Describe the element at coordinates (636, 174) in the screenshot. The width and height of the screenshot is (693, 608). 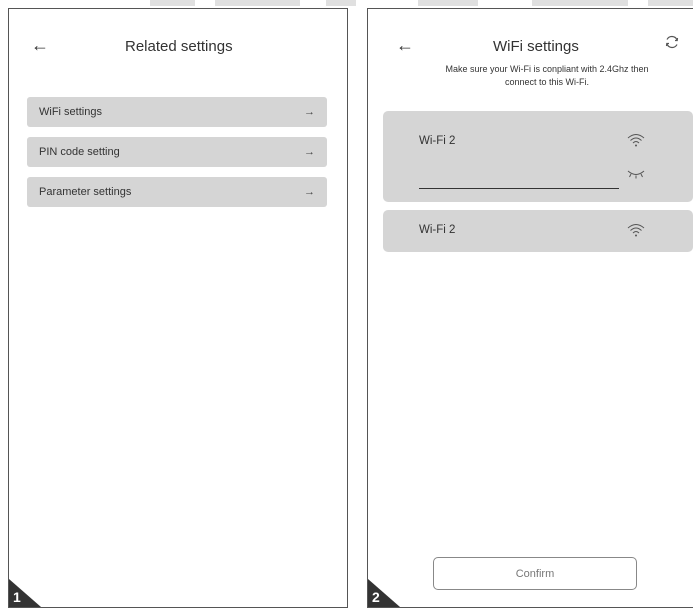
I see `eye-closed-icon` at that location.